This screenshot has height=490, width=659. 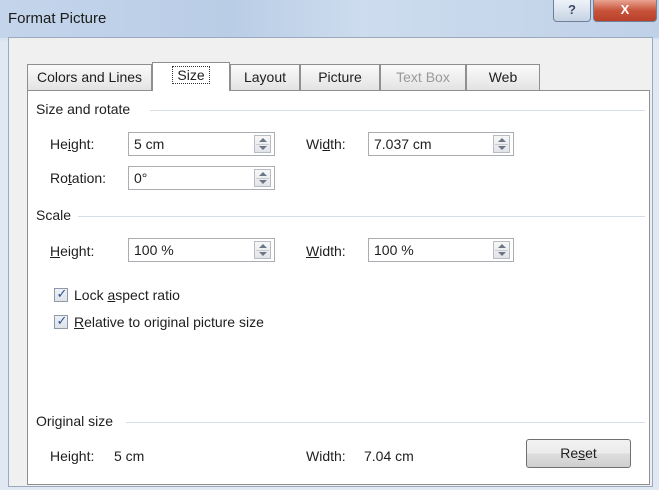 I want to click on height-value: 5 cm, so click(x=149, y=144).